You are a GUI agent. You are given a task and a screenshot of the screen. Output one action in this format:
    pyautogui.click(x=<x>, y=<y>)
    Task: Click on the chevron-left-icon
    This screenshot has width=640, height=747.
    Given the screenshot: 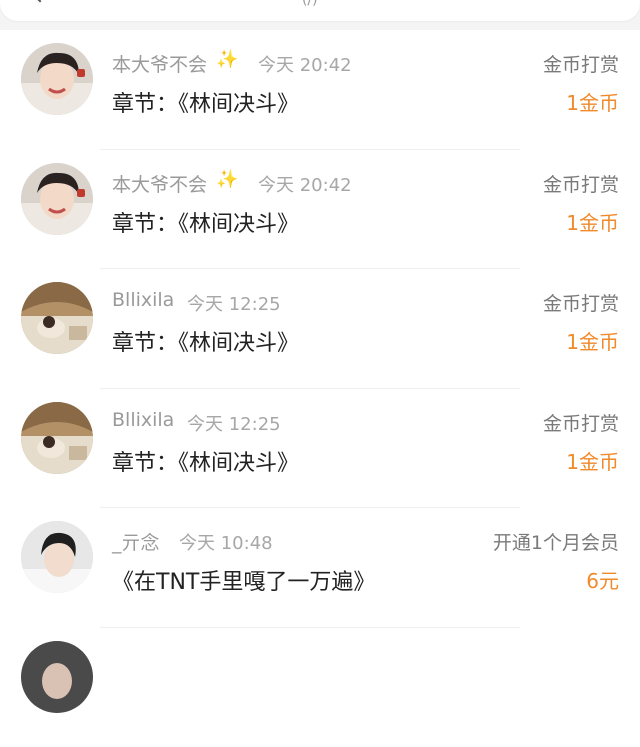 What is the action you would take?
    pyautogui.click(x=40, y=1)
    